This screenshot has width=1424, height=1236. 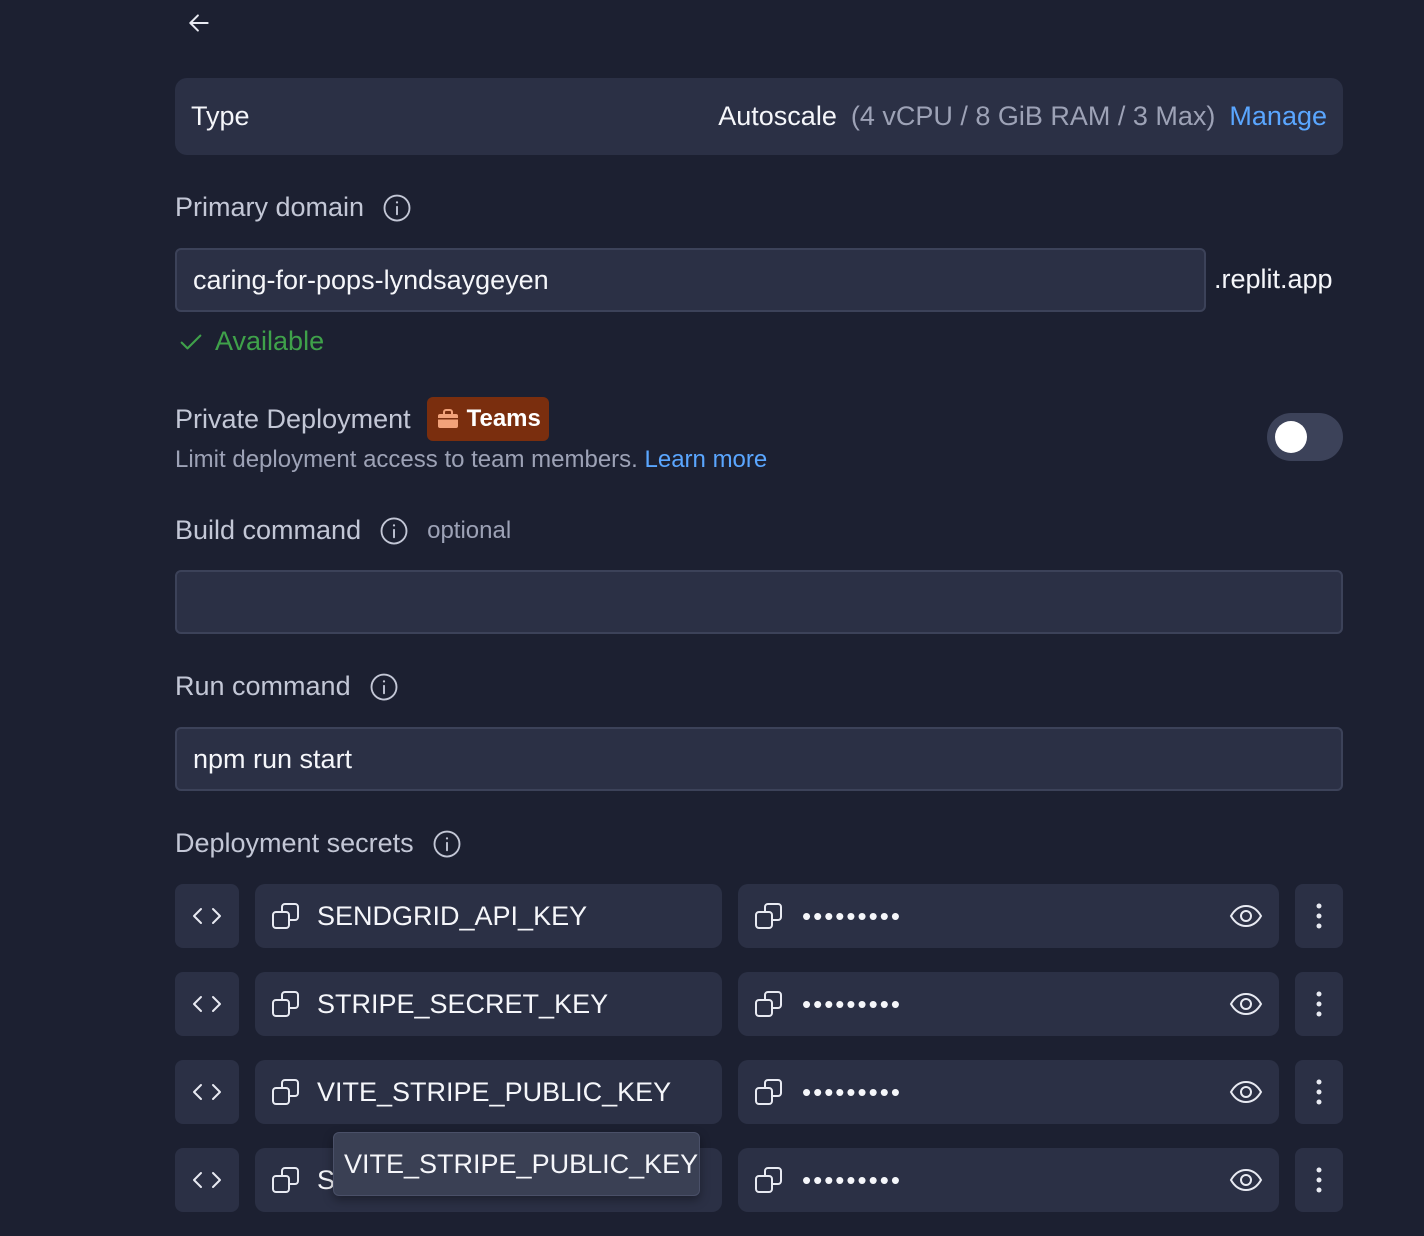 What do you see at coordinates (447, 418) in the screenshot?
I see `briefcase-icon` at bounding box center [447, 418].